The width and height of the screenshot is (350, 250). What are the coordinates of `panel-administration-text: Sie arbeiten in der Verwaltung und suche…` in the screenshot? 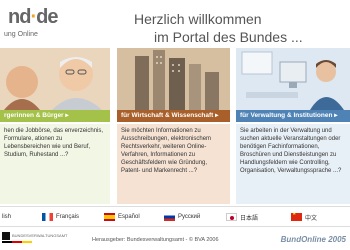 It's located at (293, 164).